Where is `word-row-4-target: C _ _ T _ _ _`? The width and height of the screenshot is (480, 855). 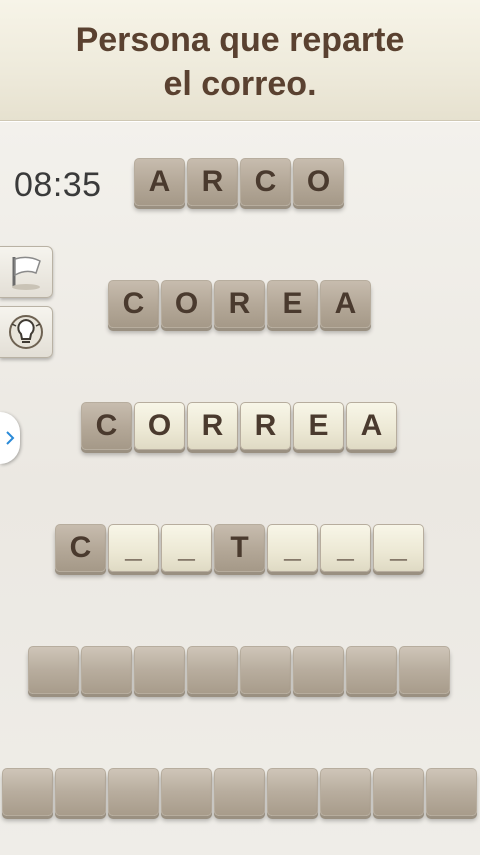 word-row-4-target: C _ _ T _ _ _ is located at coordinates (240, 548).